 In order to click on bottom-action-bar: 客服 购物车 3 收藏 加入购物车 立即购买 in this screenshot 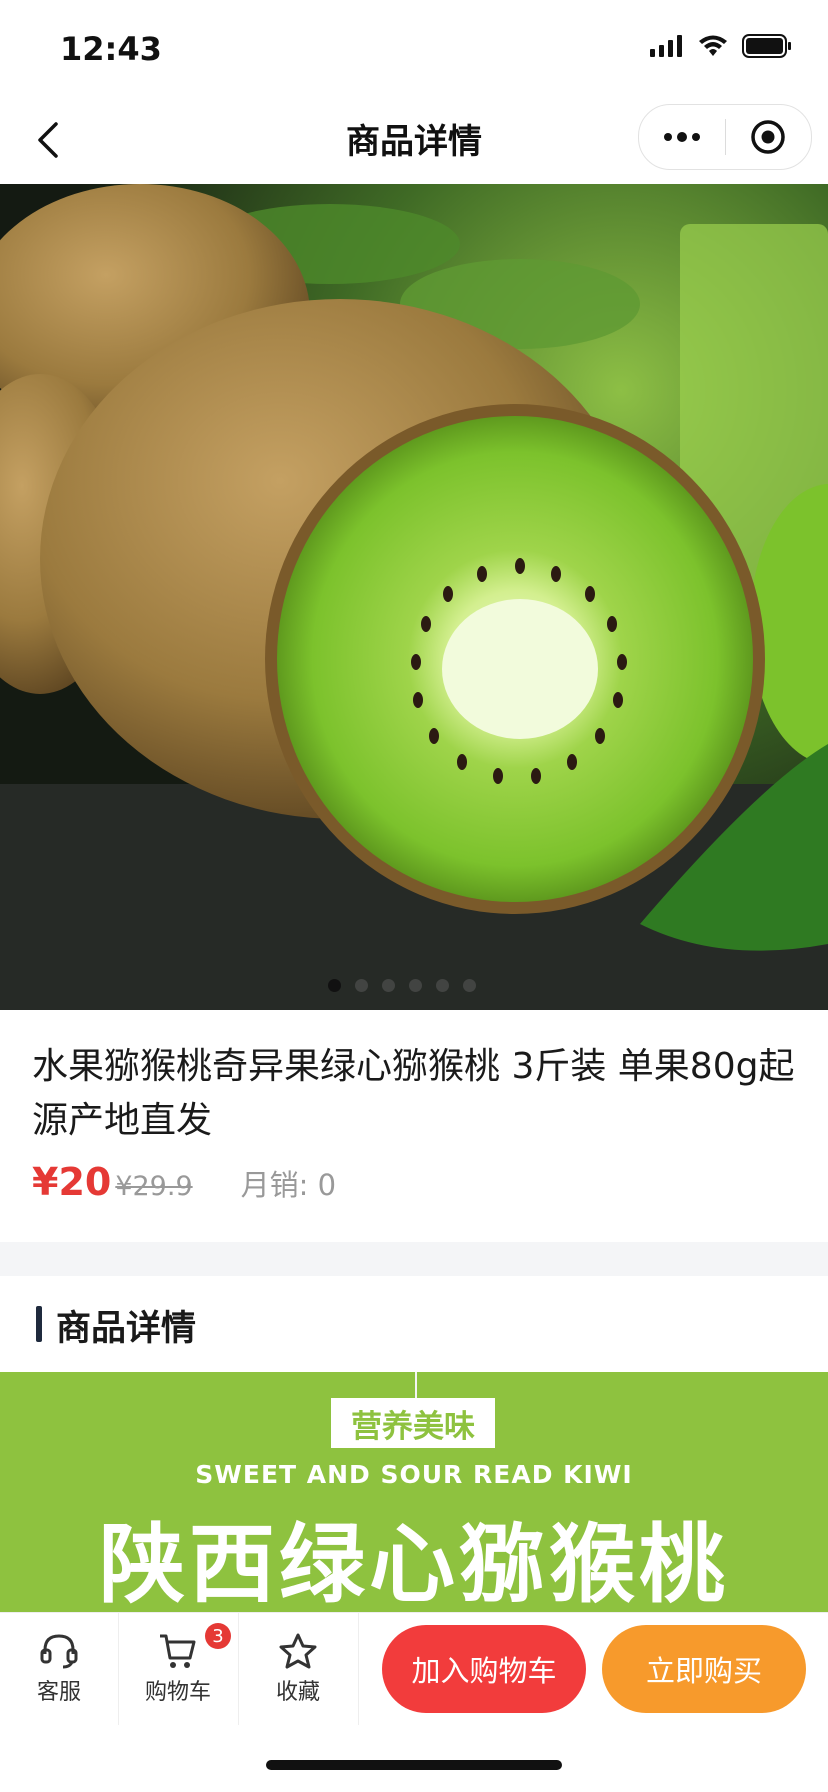, I will do `click(414, 1668)`.